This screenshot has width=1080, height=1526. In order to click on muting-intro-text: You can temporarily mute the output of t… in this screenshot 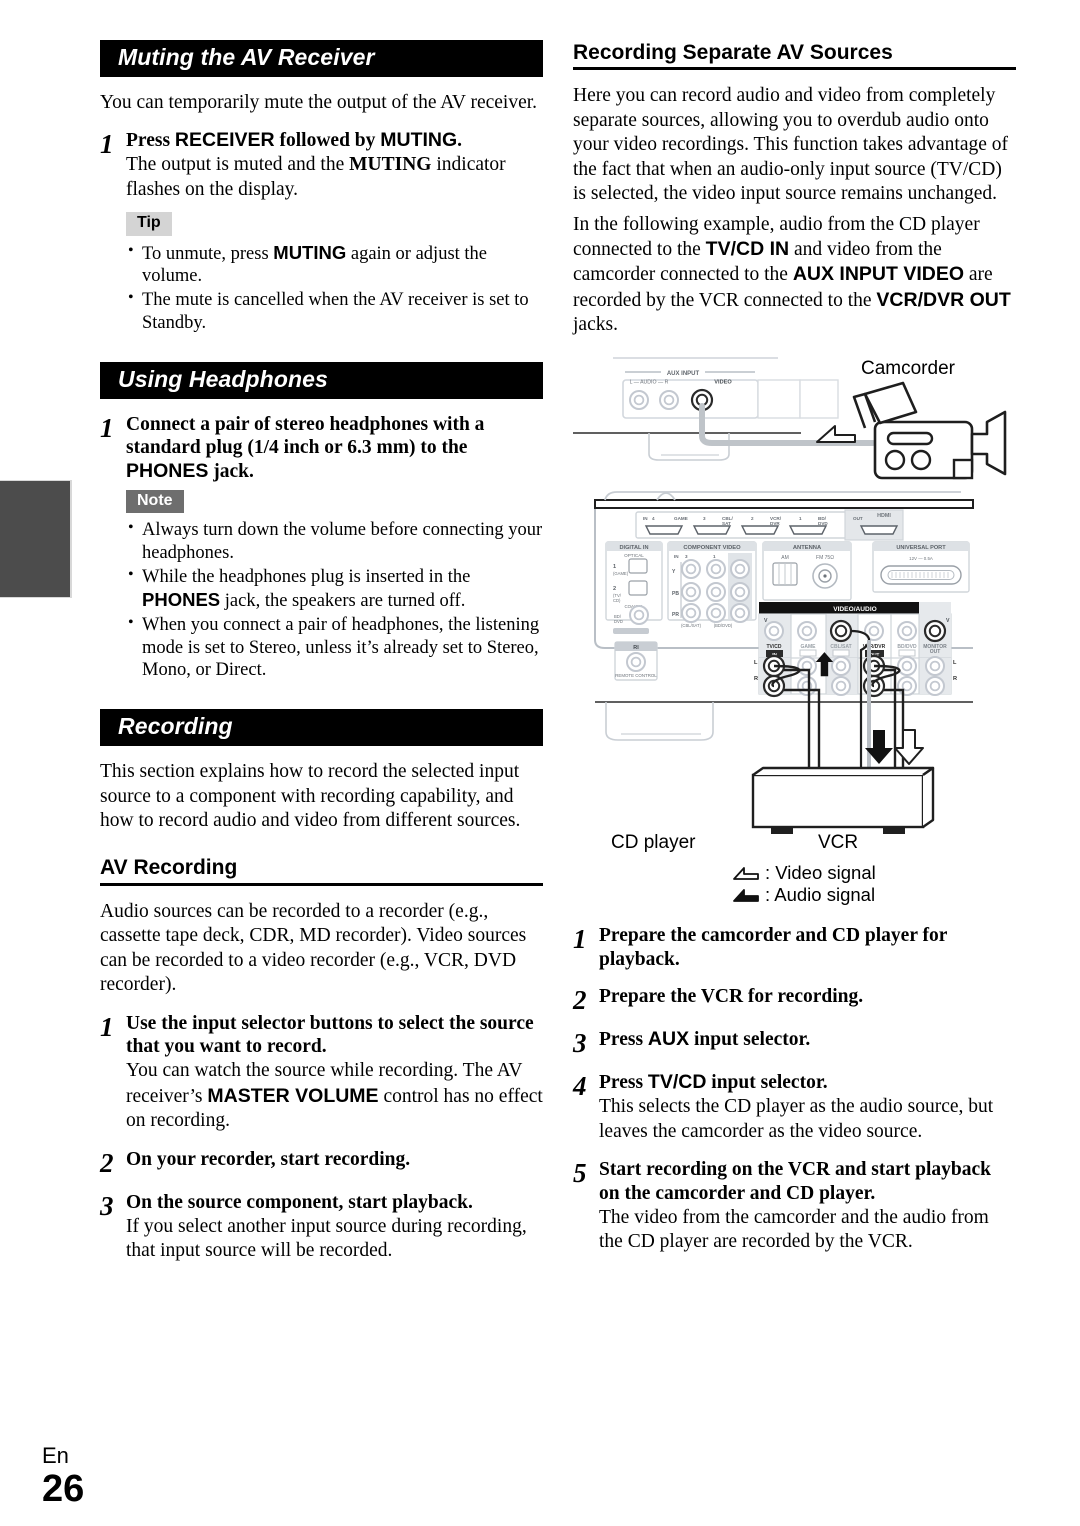, I will do `click(319, 102)`.